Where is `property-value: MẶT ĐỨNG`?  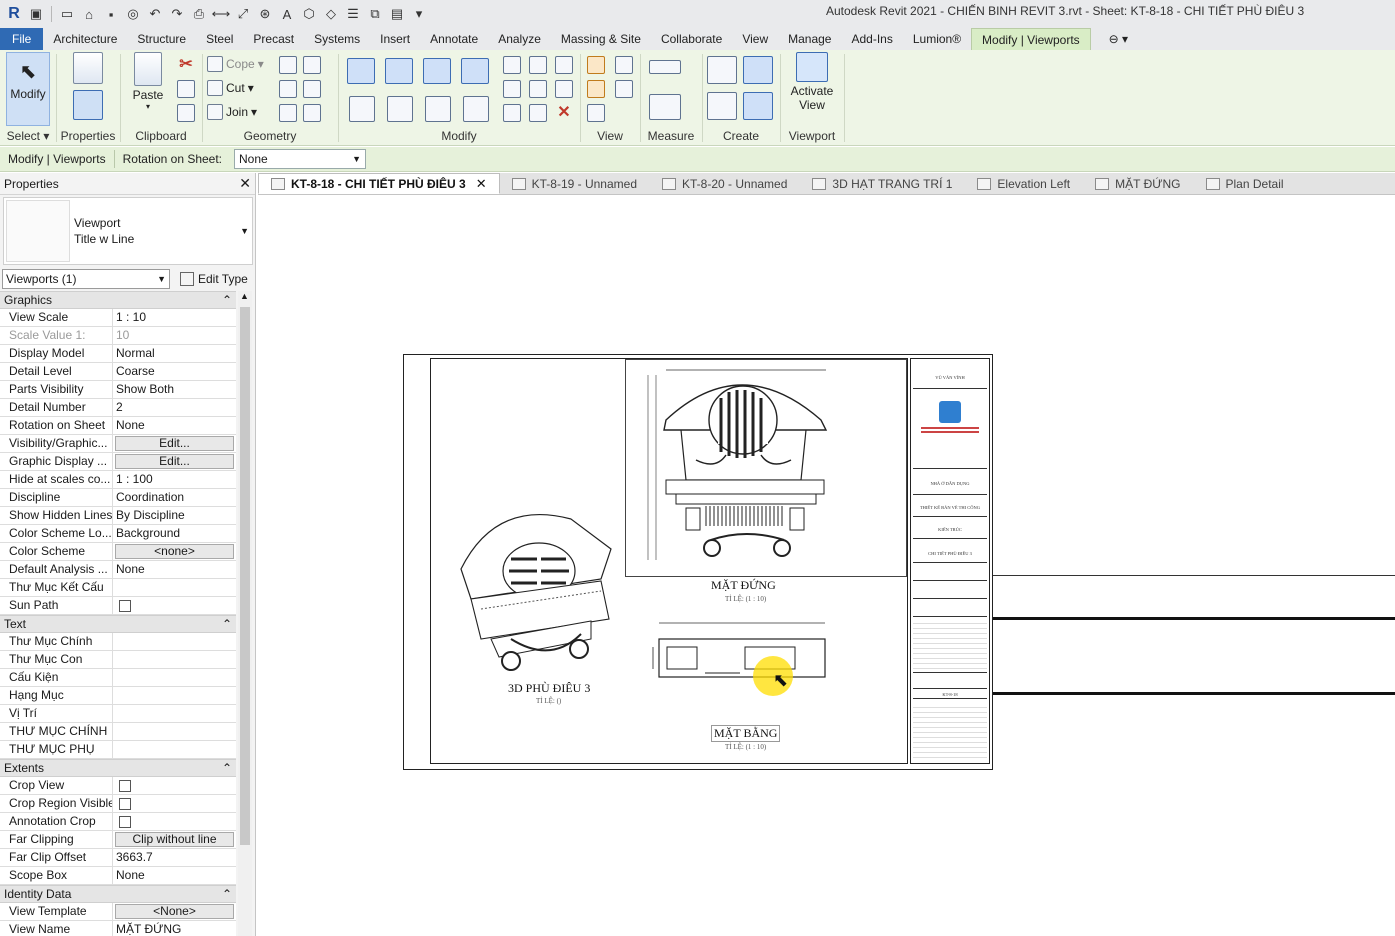
property-value: MẶT ĐỨNG is located at coordinates (174, 928).